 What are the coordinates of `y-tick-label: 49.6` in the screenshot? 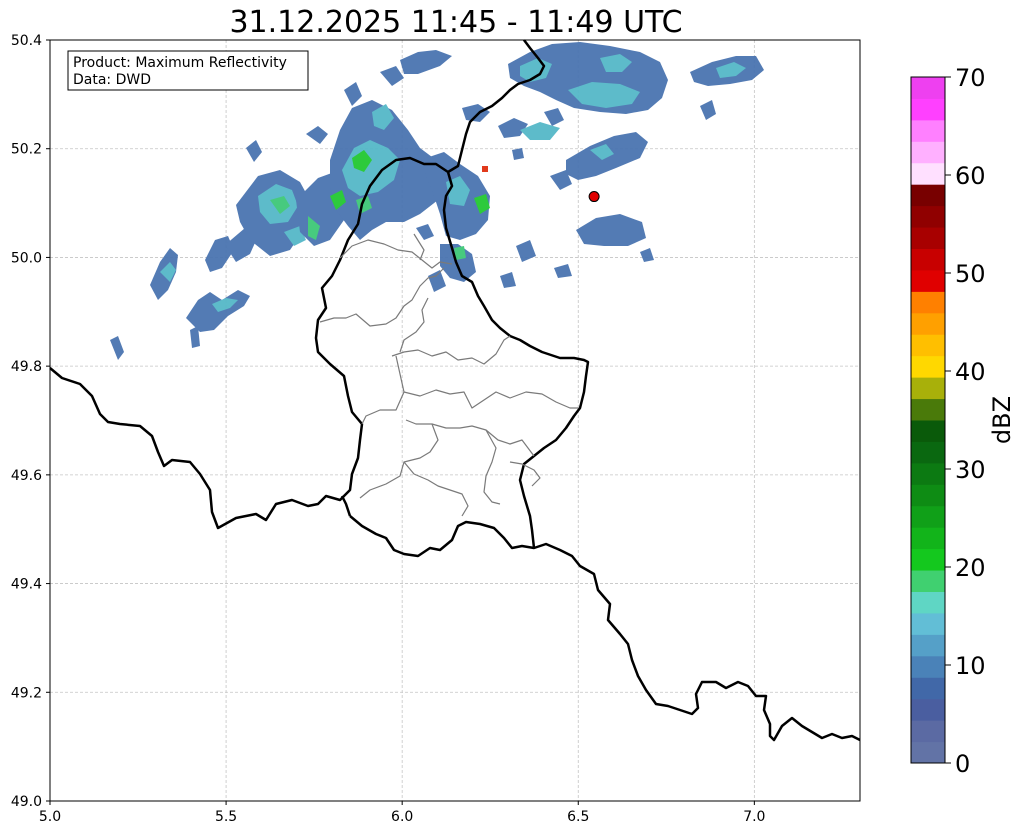 It's located at (26, 476).